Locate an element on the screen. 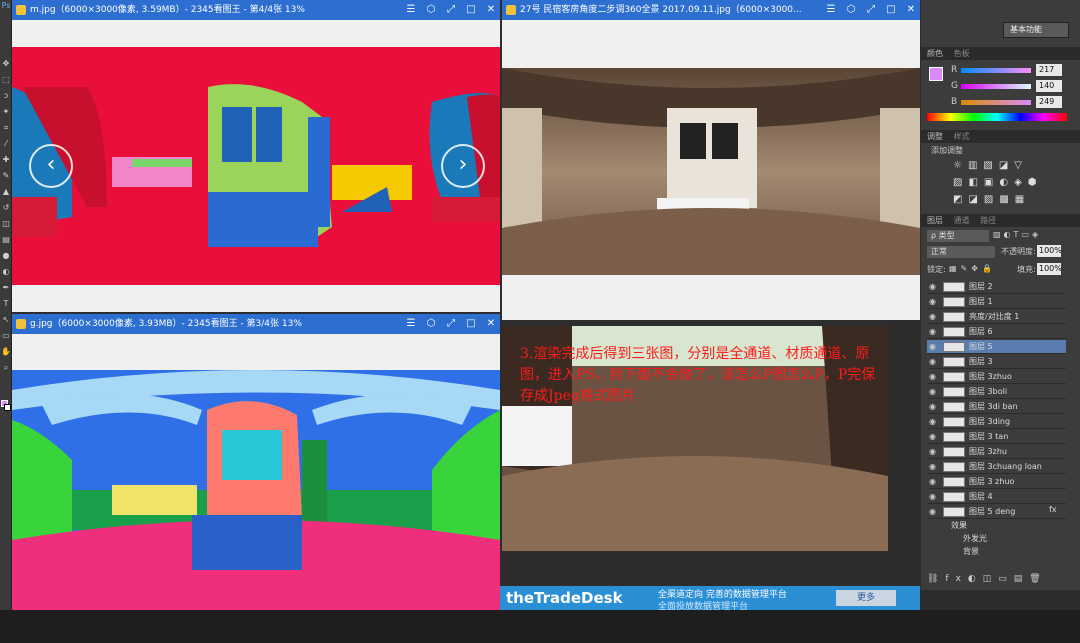 This screenshot has height=643, width=1080. background-color-swatch is located at coordinates (7, 407).